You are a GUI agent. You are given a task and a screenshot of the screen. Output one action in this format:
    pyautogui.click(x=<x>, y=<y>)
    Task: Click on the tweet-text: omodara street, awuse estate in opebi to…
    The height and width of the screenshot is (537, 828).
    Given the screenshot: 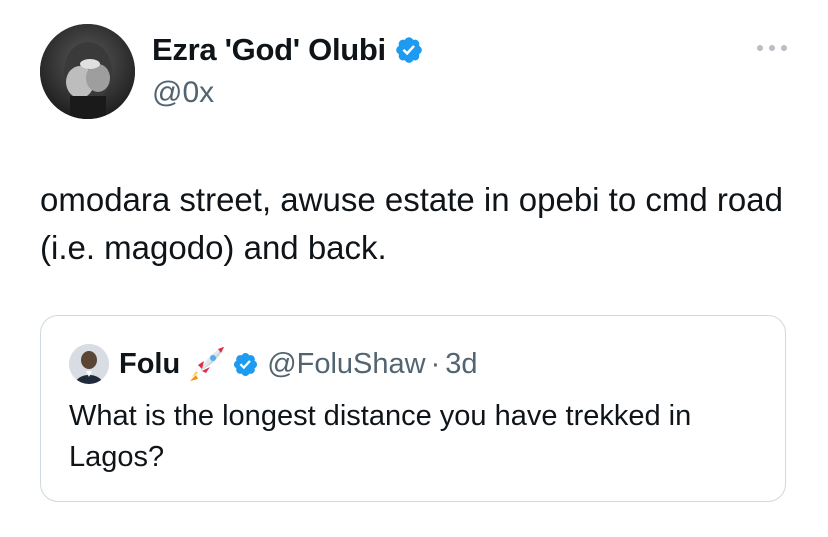 What is the action you would take?
    pyautogui.click(x=411, y=223)
    